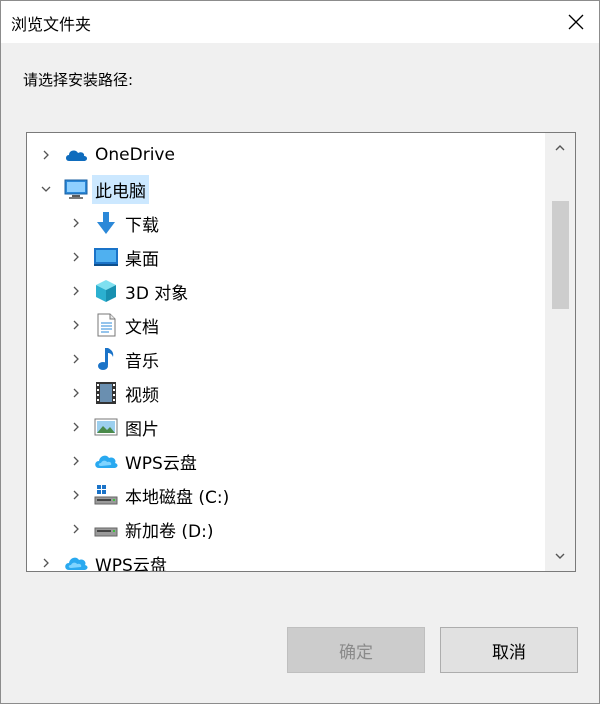 This screenshot has width=600, height=704. I want to click on document-icon, so click(106, 325).